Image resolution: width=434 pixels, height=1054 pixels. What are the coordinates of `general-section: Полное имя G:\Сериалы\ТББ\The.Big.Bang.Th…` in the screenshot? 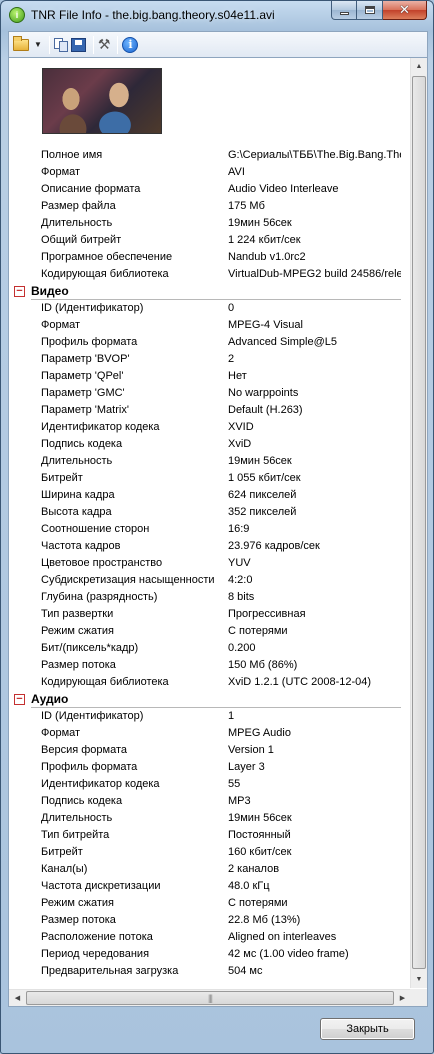 It's located at (205, 215).